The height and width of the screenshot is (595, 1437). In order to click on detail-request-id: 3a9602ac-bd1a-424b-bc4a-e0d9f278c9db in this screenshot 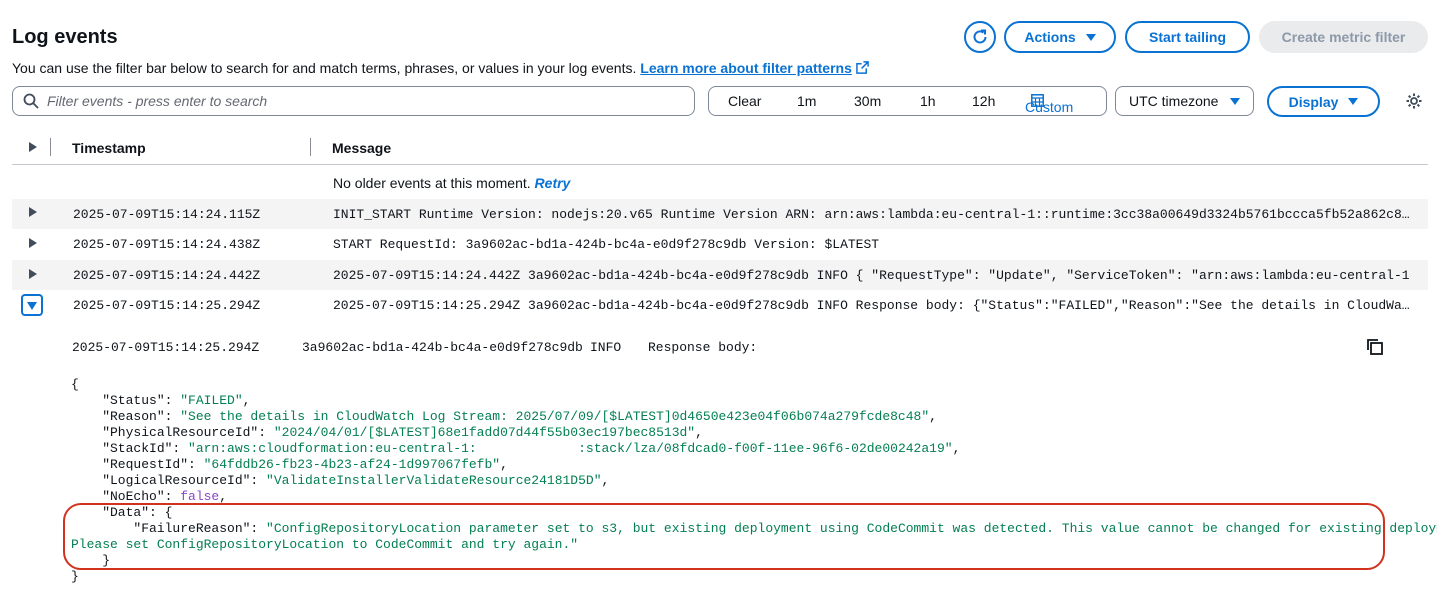, I will do `click(442, 347)`.